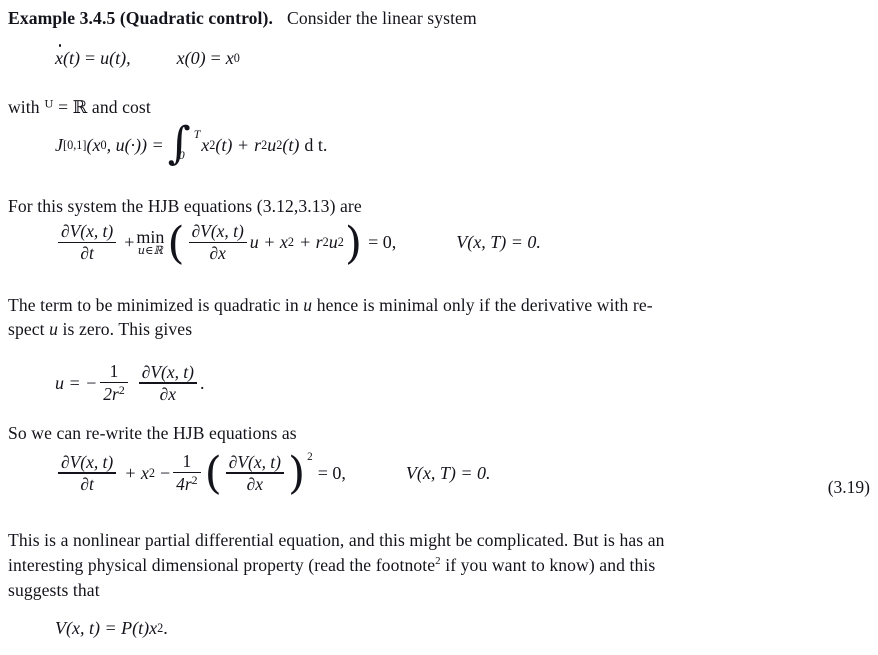 The width and height of the screenshot is (878, 655). What do you see at coordinates (71, 58) in the screenshot?
I see `x-dot-arg: (t)` at bounding box center [71, 58].